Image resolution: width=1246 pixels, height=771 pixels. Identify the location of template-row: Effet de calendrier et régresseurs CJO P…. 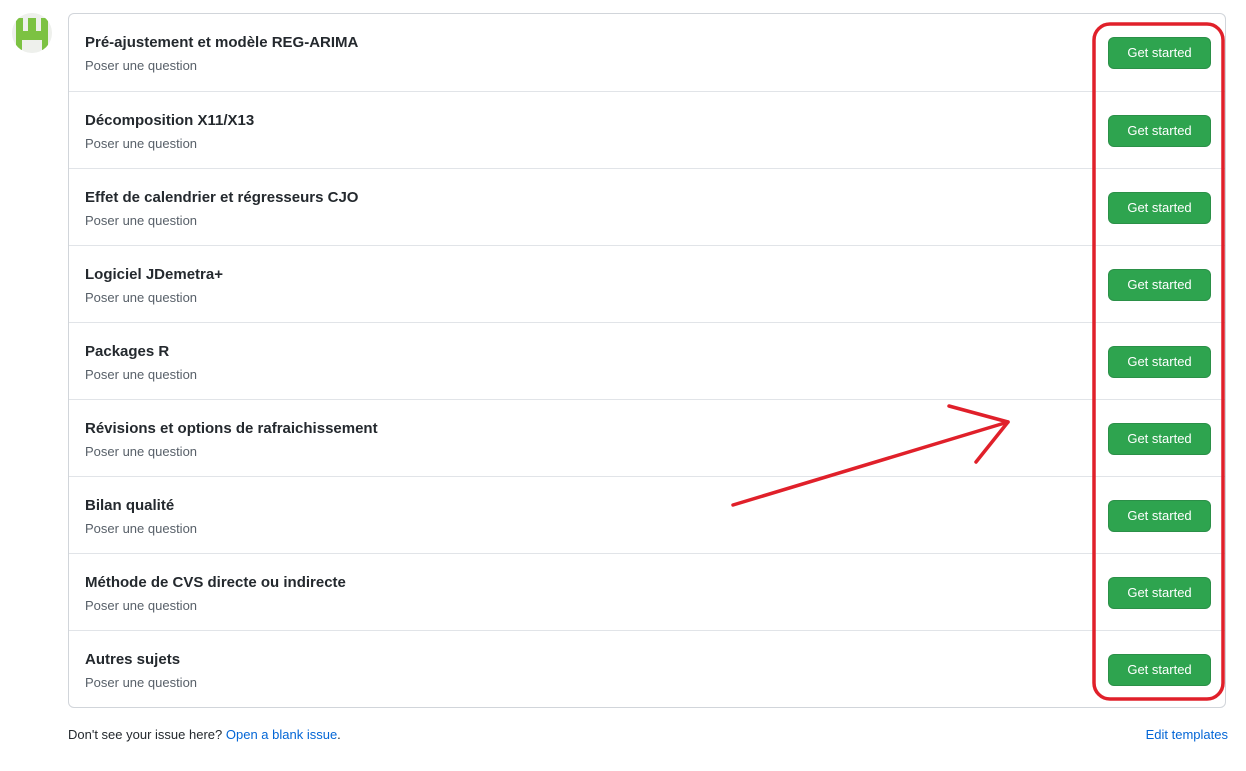
(647, 206).